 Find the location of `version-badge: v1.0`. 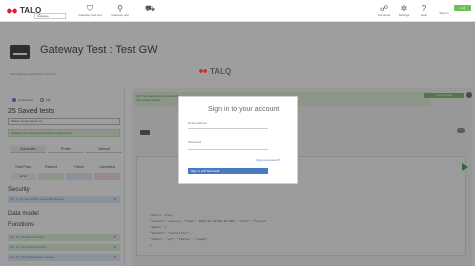

version-badge: v1.0 is located at coordinates (462, 8).